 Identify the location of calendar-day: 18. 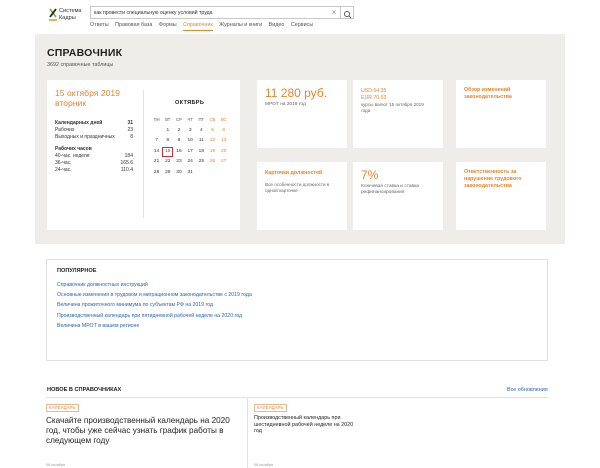
(201, 152).